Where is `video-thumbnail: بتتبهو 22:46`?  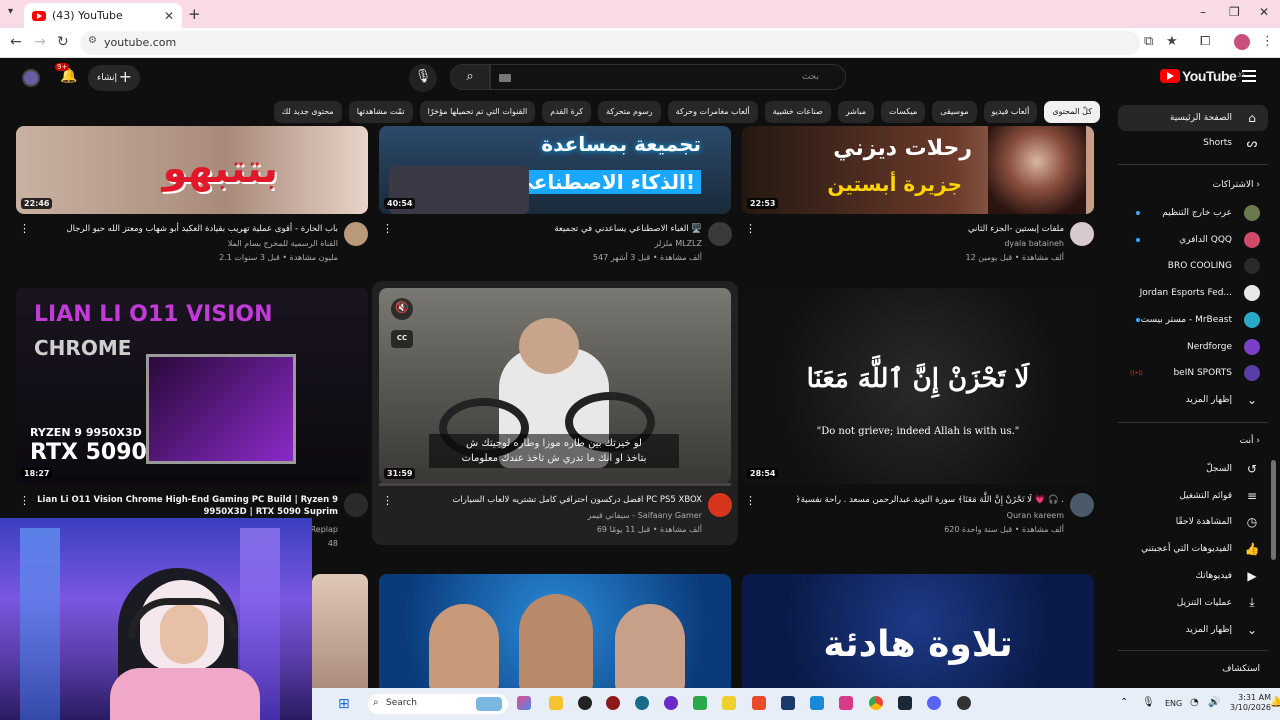 video-thumbnail: بتتبهو 22:46 is located at coordinates (192, 170).